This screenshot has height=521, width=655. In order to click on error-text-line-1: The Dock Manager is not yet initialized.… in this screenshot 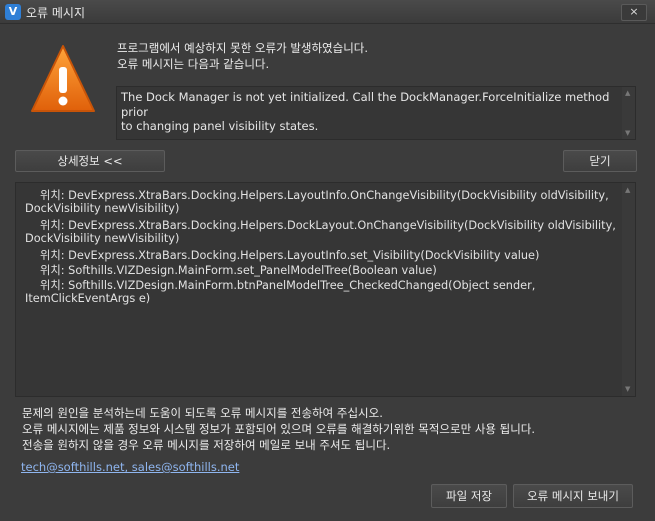, I will do `click(365, 104)`.